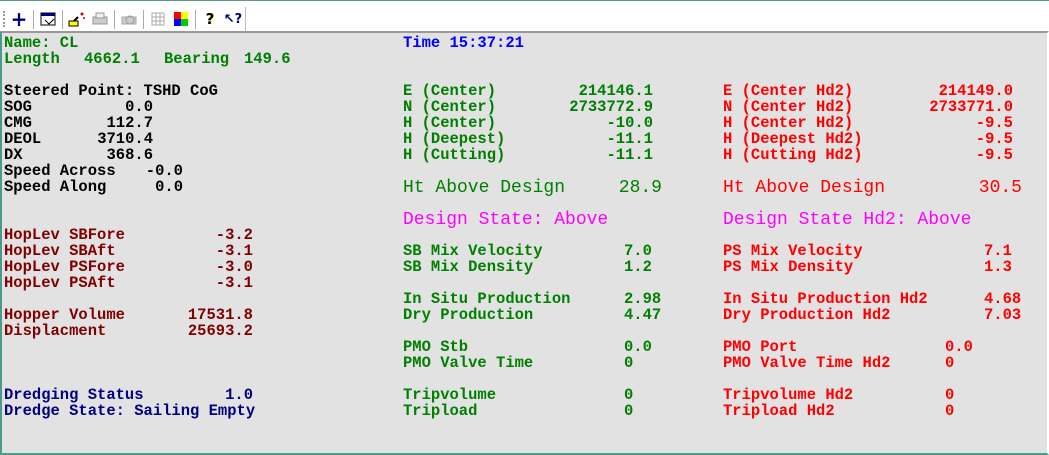 The height and width of the screenshot is (455, 1049). I want to click on ht-above-design-value: 28.9, so click(640, 188).